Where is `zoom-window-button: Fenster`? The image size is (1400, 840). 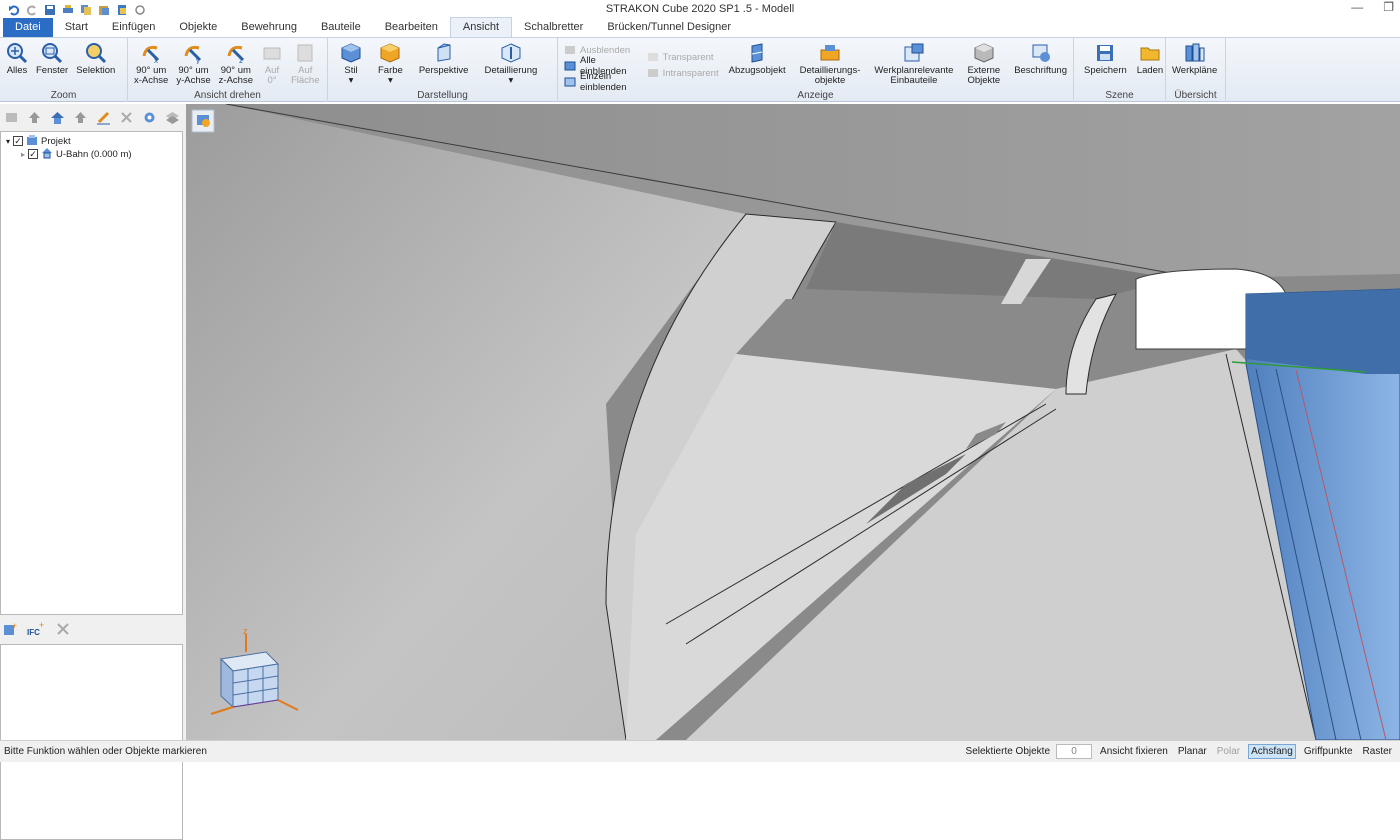
zoom-window-button: Fenster is located at coordinates (52, 59).